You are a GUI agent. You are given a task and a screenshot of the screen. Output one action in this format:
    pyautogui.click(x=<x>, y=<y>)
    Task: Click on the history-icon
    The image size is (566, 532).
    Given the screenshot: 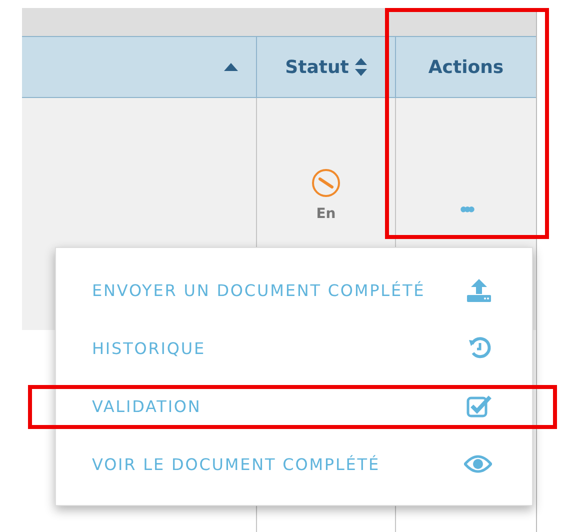 What is the action you would take?
    pyautogui.click(x=480, y=348)
    